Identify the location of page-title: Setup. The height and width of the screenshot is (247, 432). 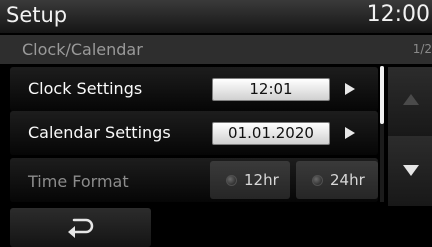
(37, 15).